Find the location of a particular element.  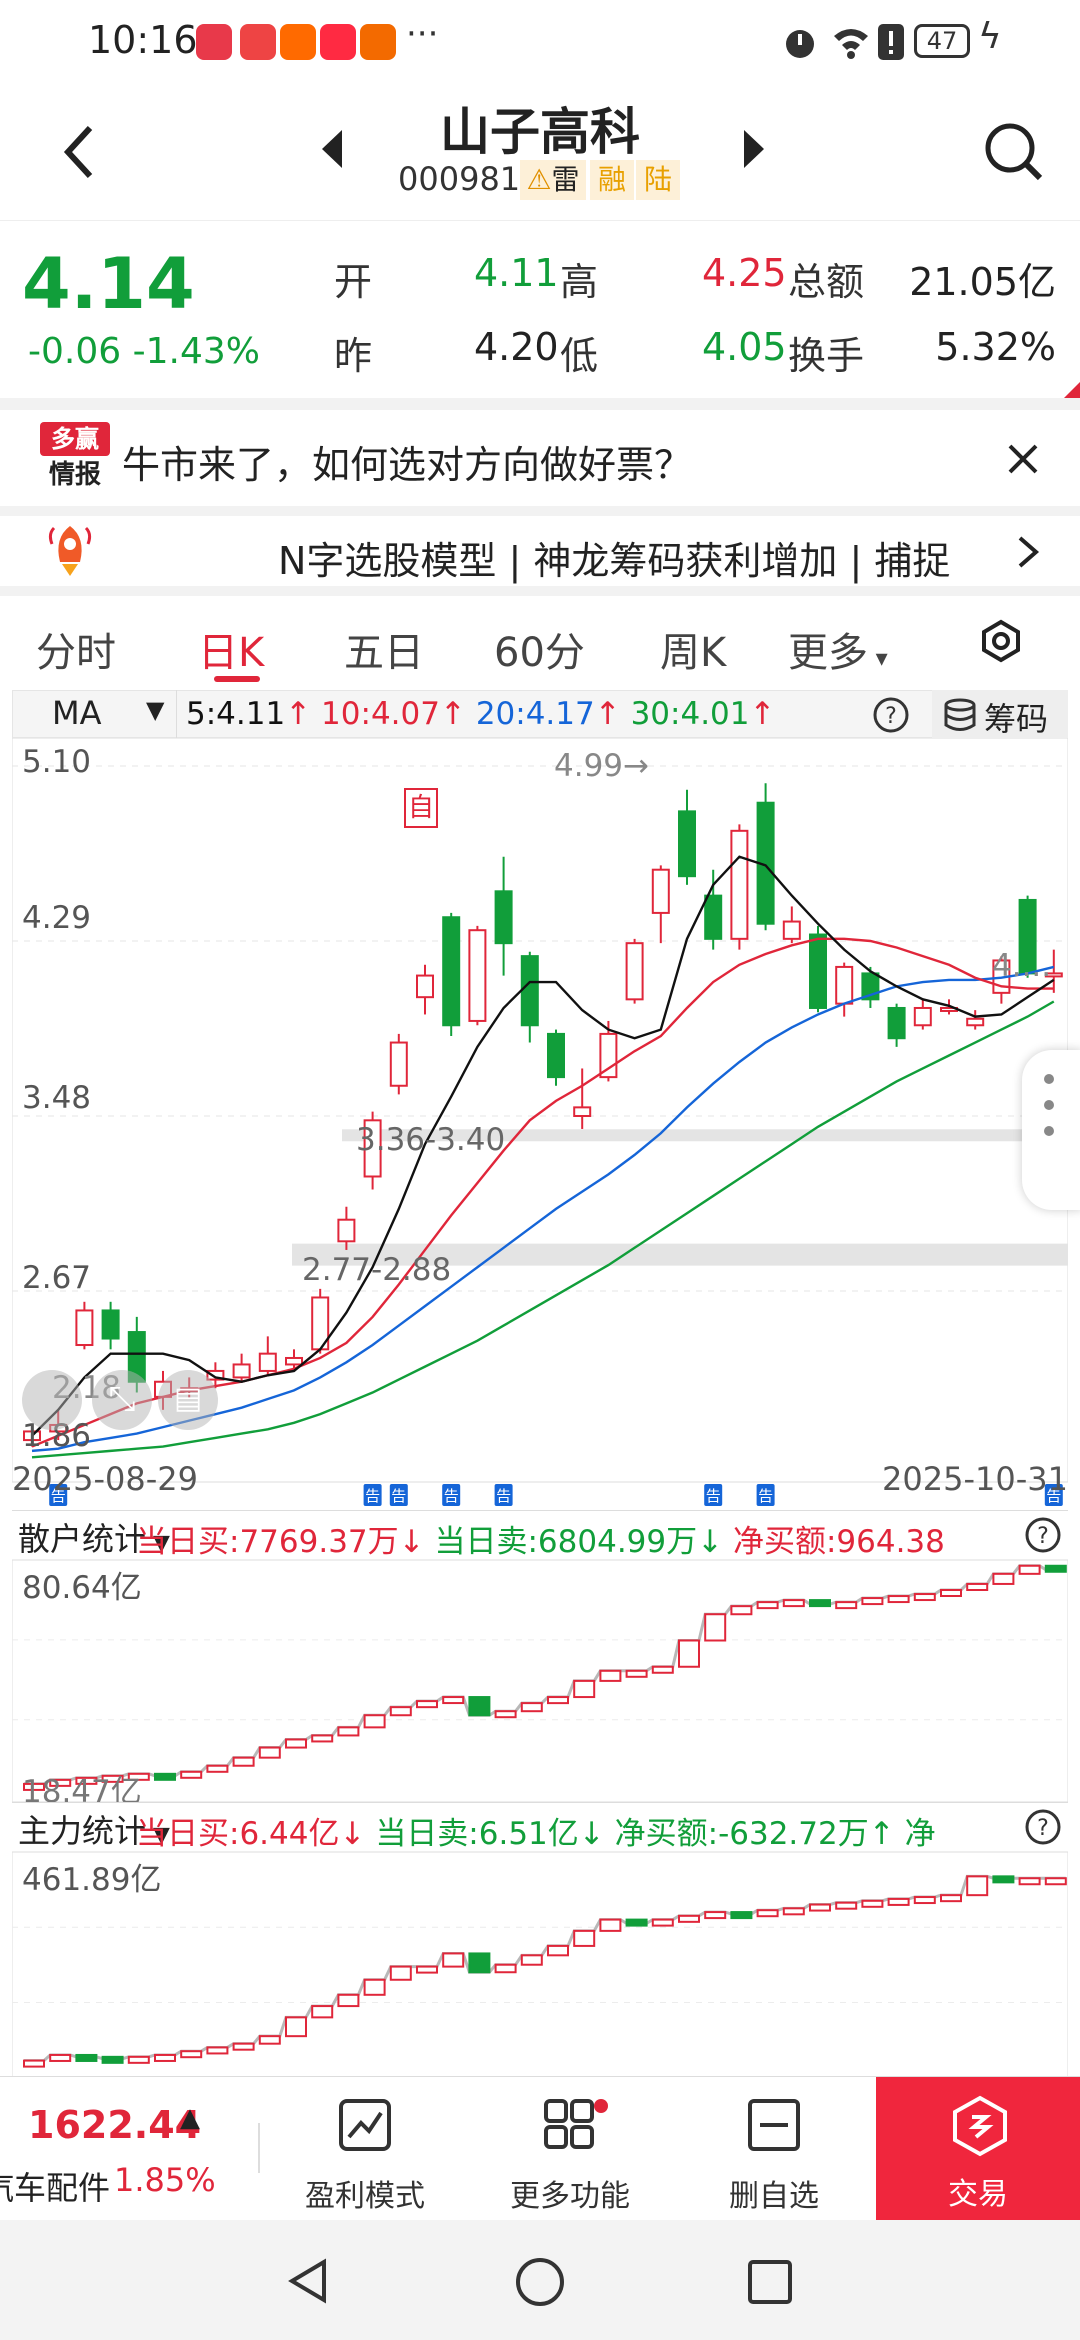

tab-intraday: 分时 is located at coordinates (76, 649).